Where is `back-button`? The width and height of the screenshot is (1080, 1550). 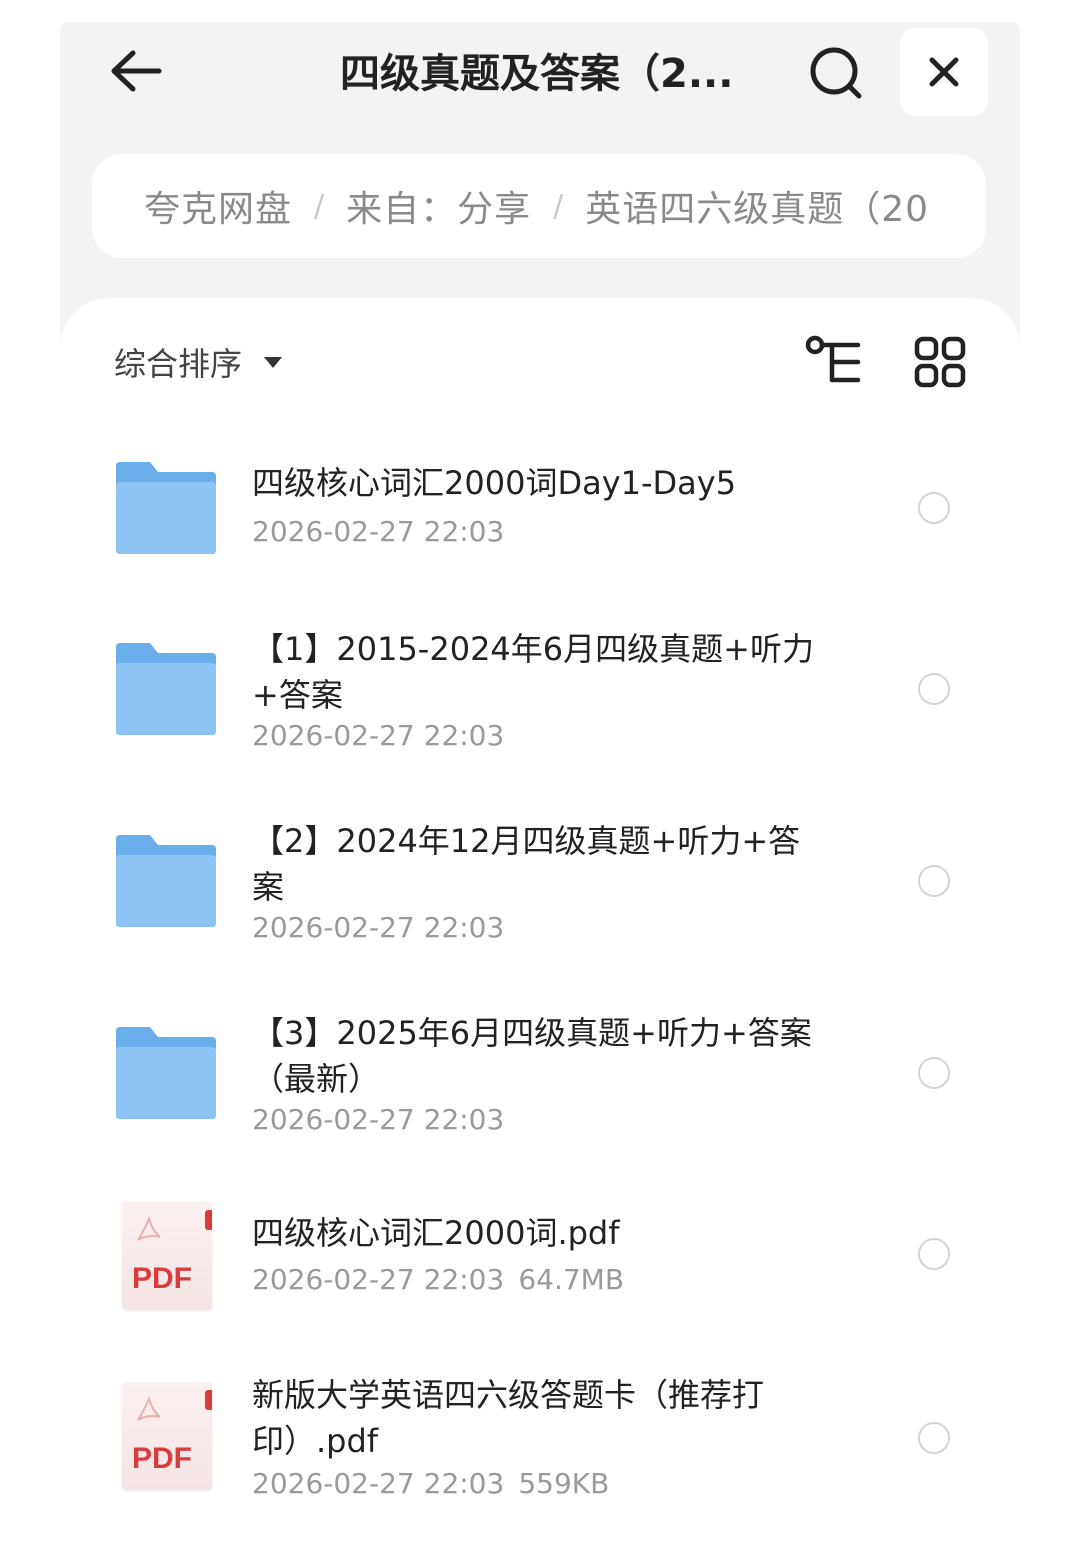
back-button is located at coordinates (136, 71).